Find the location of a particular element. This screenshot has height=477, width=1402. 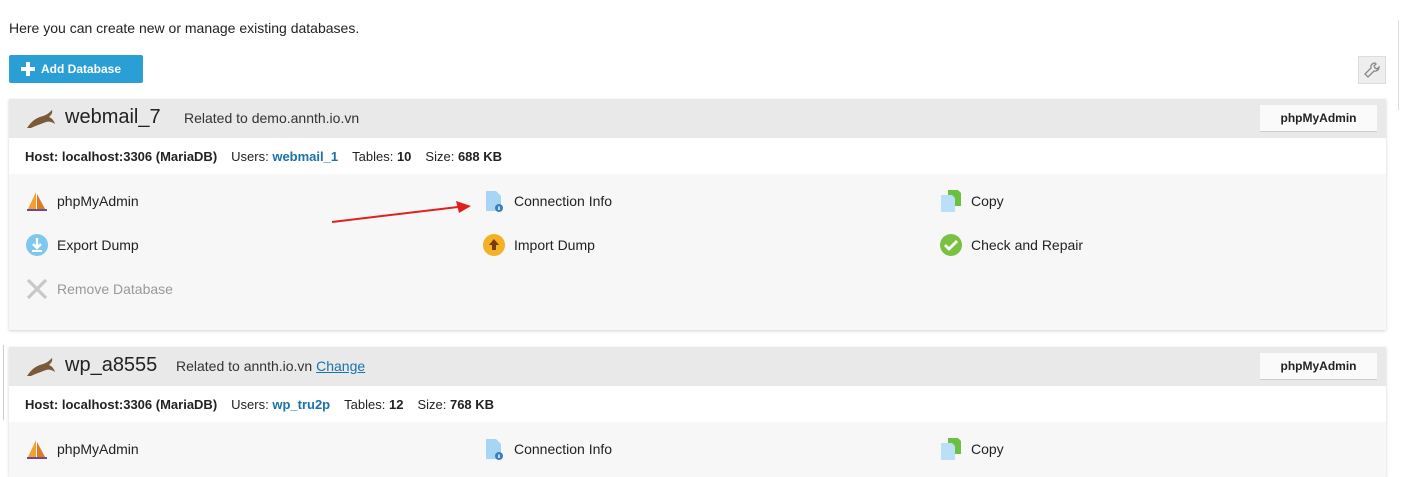

tools-button is located at coordinates (1372, 70).